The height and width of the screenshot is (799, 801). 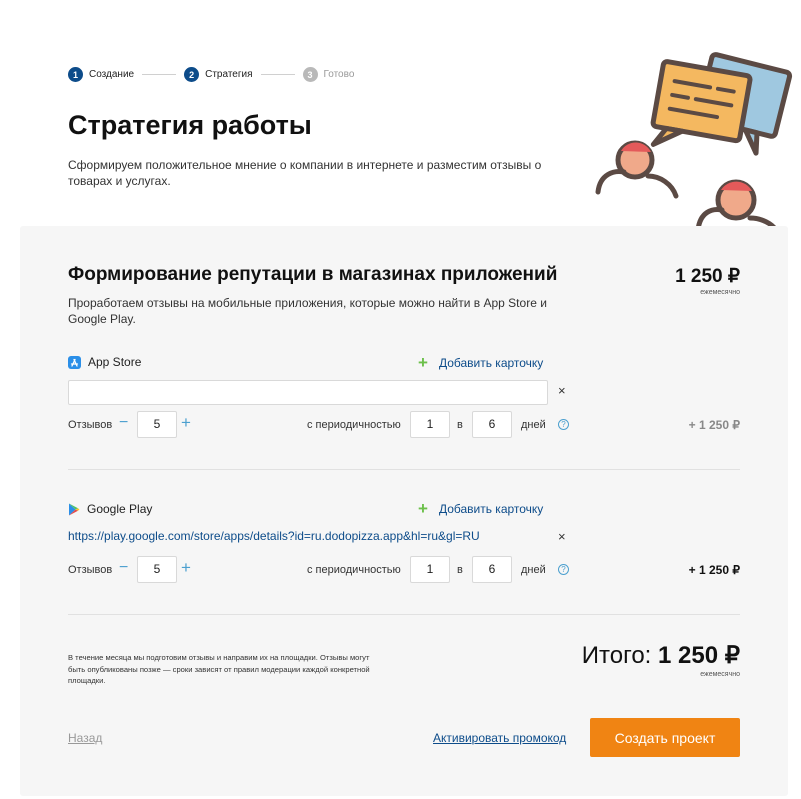 What do you see at coordinates (85, 738) in the screenshot?
I see `back-link: Назад` at bounding box center [85, 738].